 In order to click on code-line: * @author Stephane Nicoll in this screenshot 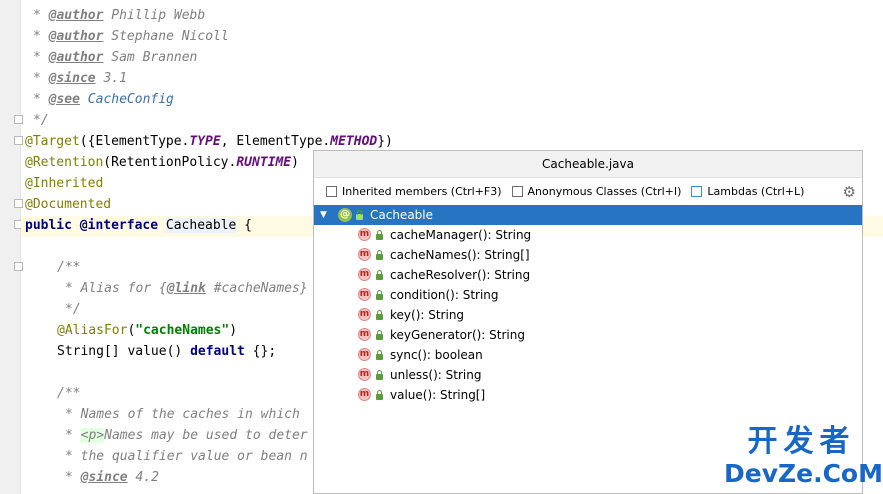, I will do `click(131, 36)`.